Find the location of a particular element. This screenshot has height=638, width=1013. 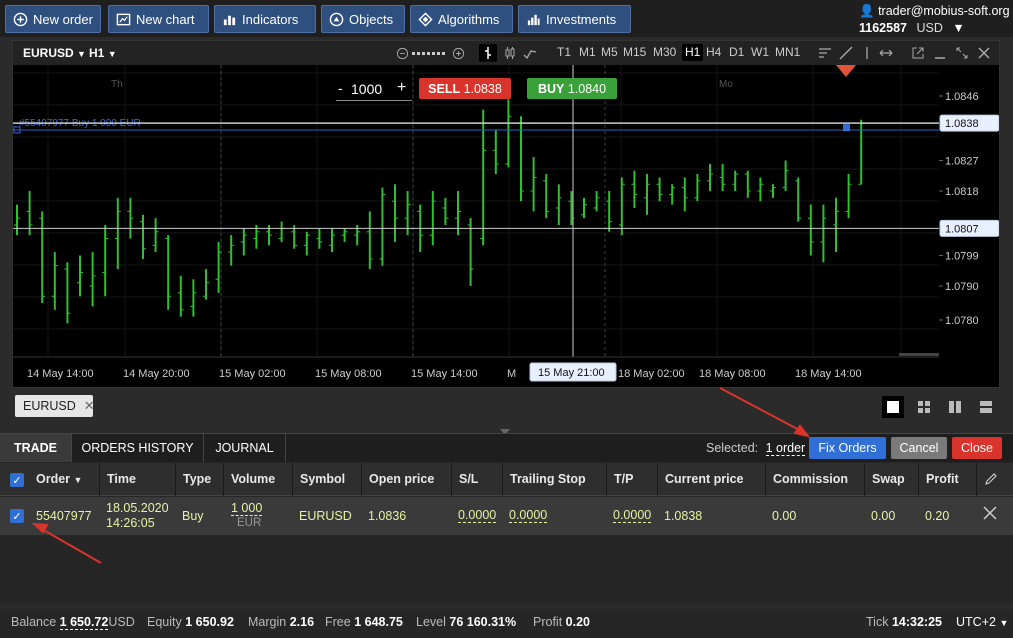

column-current-price: Current price is located at coordinates (711, 479).